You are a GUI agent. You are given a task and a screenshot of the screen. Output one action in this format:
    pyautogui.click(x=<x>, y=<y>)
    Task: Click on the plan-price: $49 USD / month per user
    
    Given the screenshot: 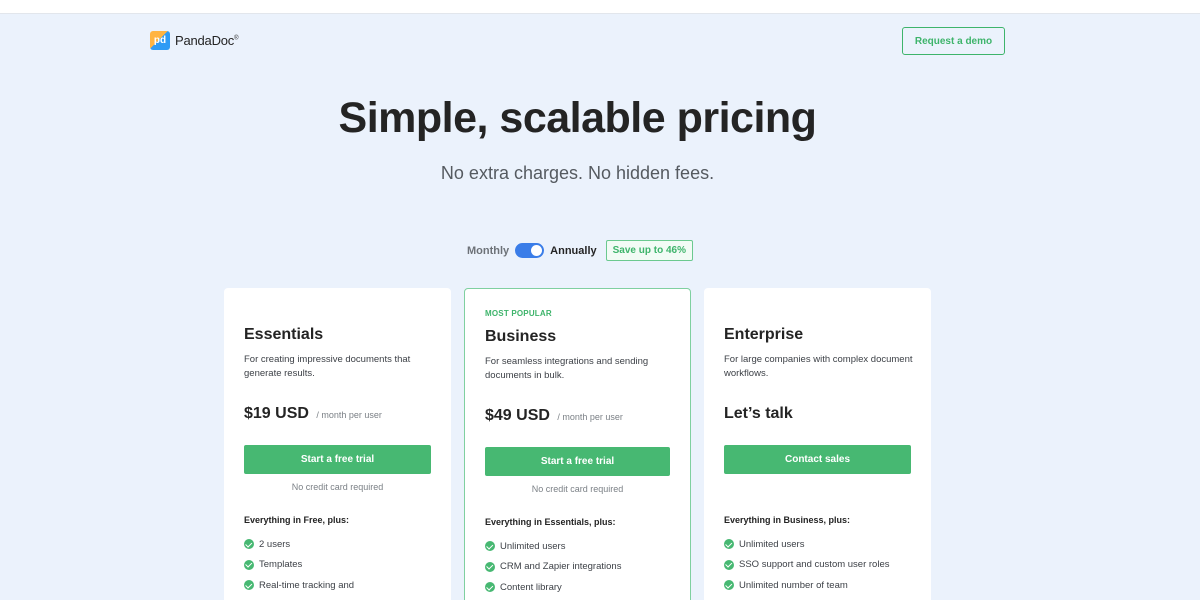 What is the action you would take?
    pyautogui.click(x=554, y=416)
    